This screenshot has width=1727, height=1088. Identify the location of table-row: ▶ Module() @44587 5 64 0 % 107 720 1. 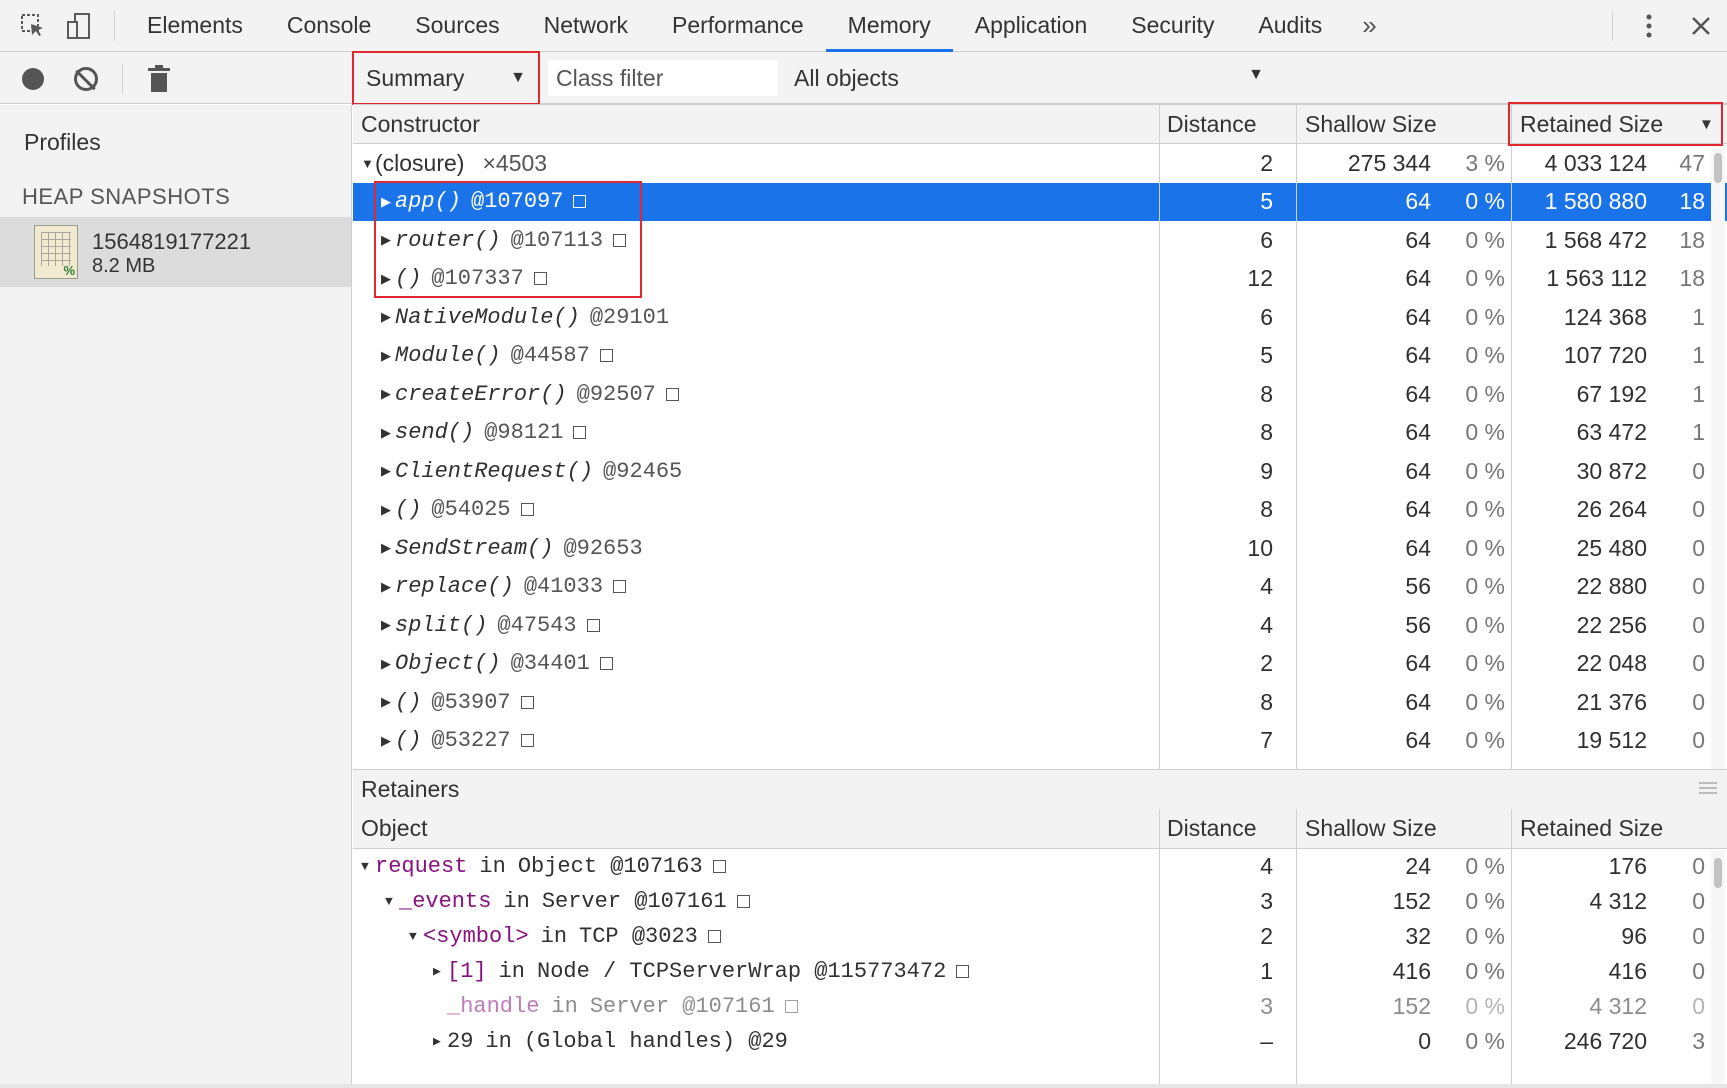
(1040, 356).